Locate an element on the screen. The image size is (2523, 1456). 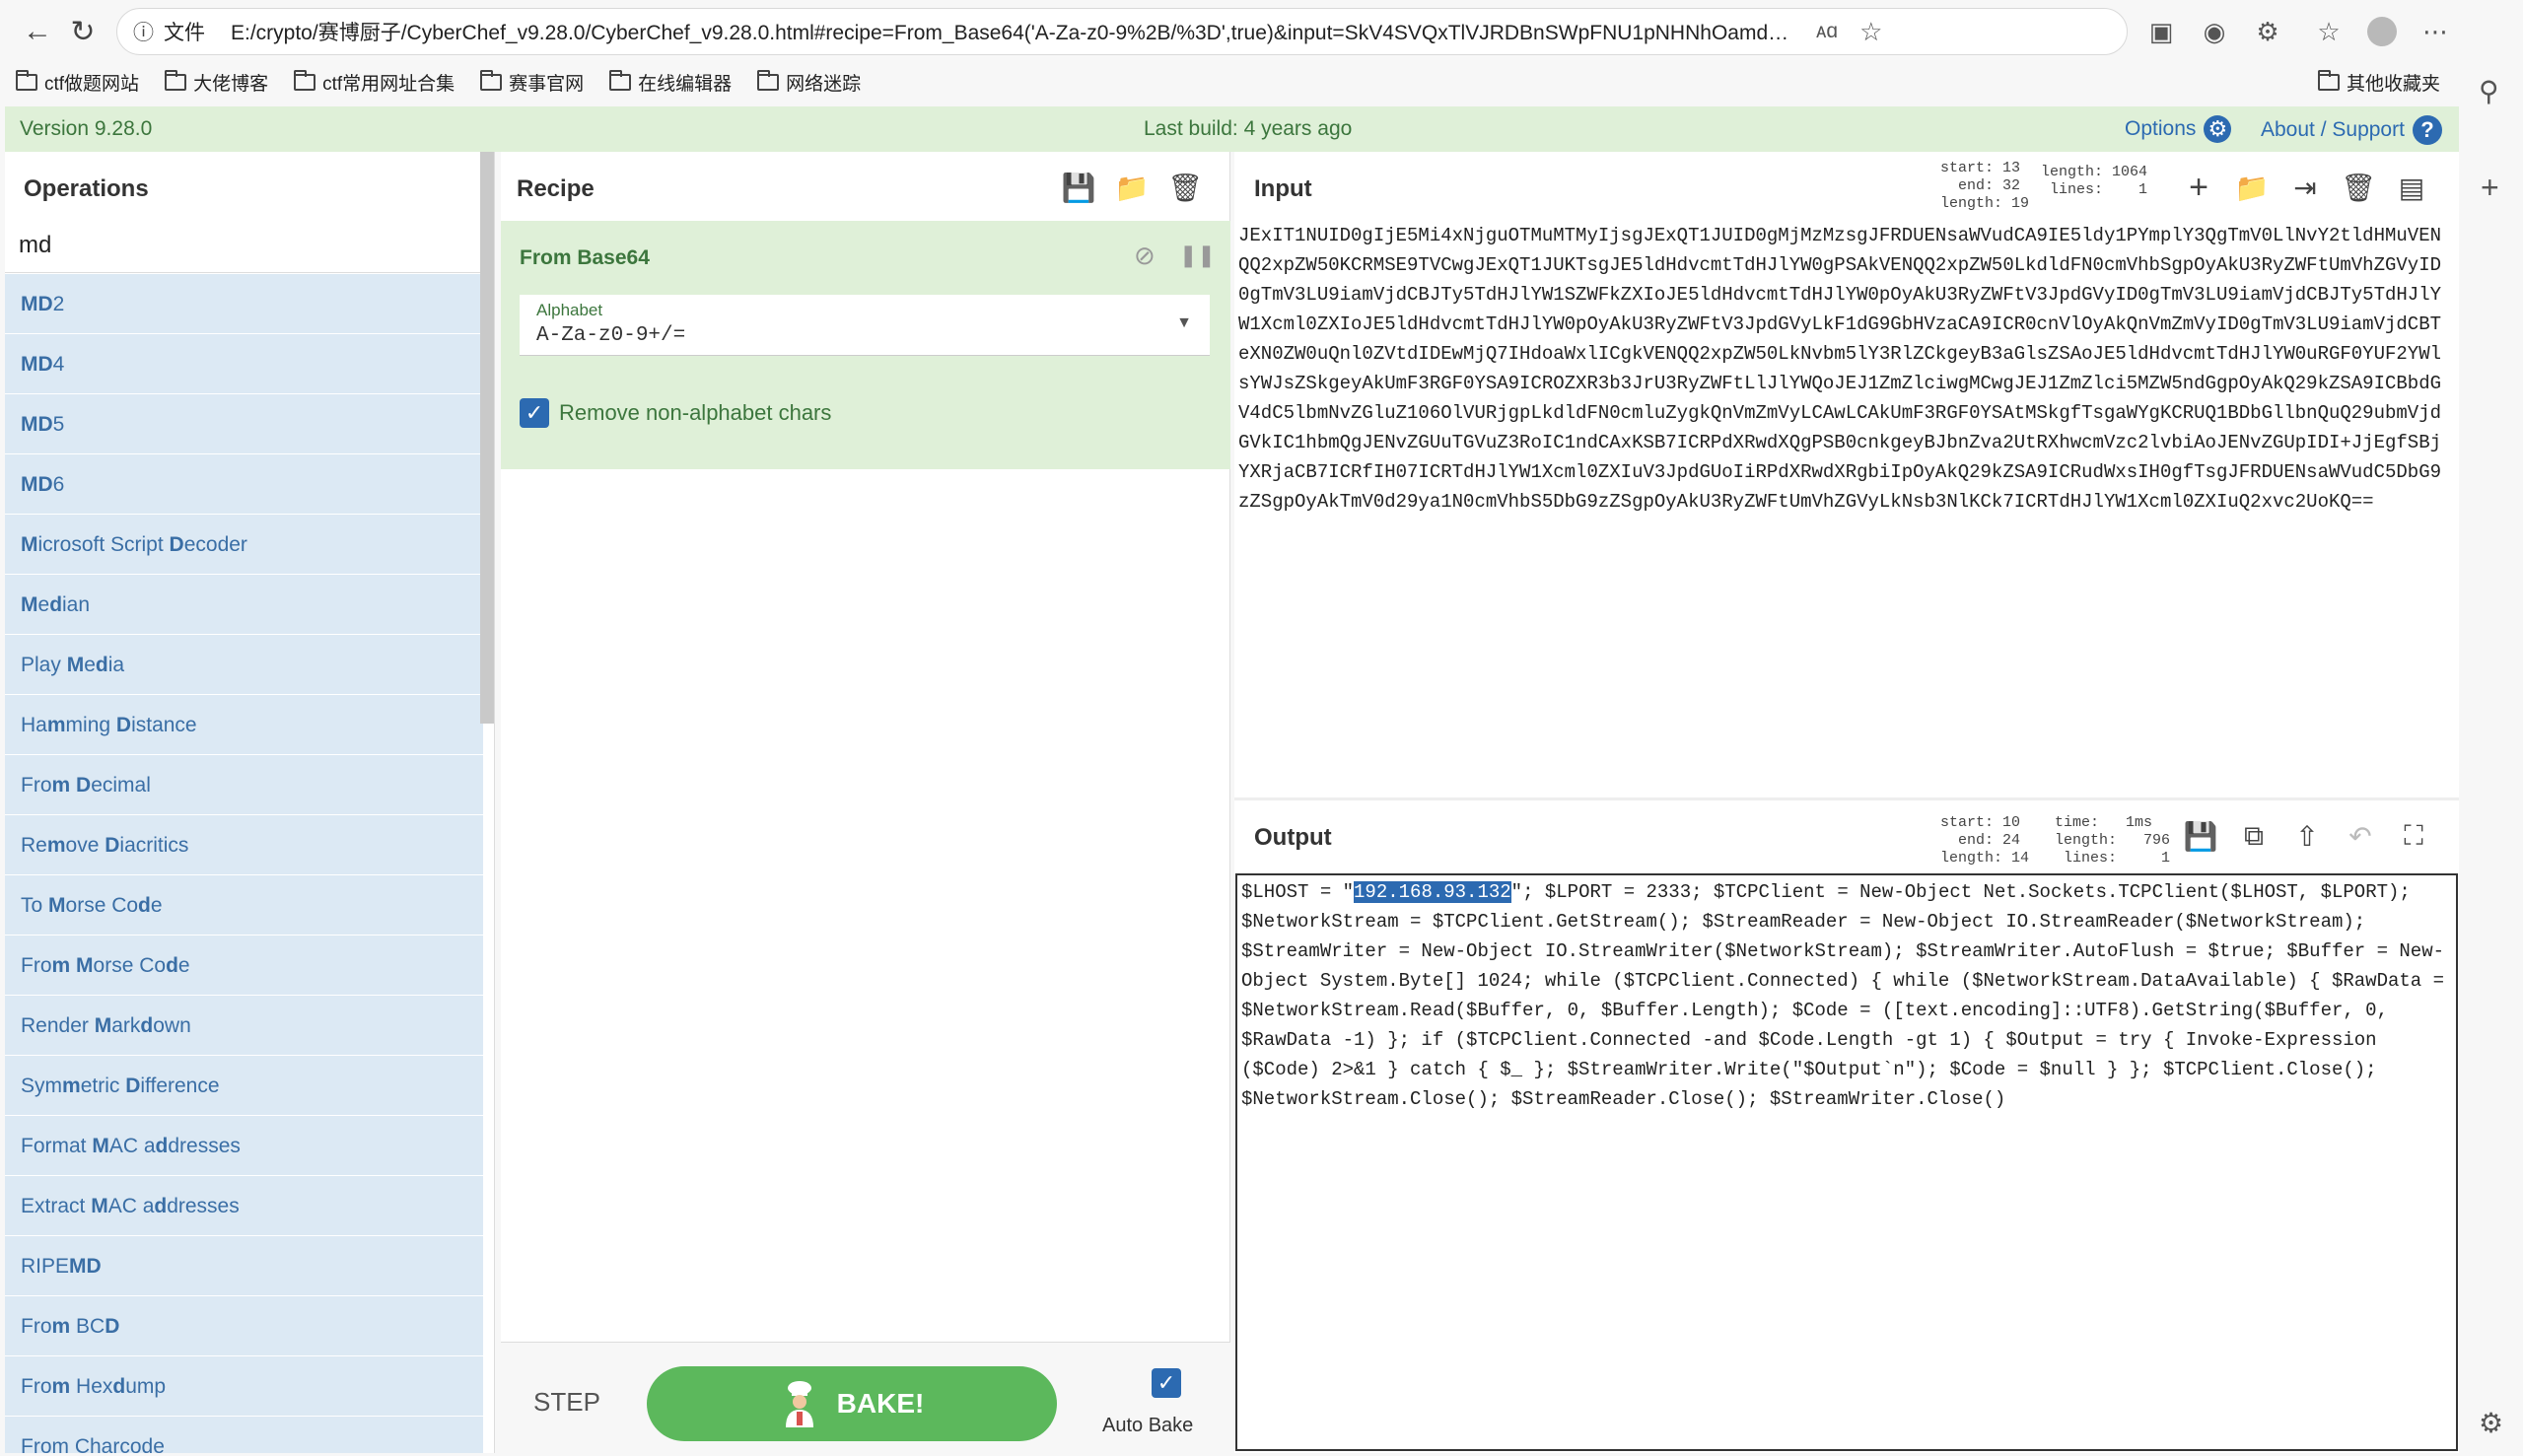
bookmark-folder: 大佬博客 is located at coordinates (216, 82).